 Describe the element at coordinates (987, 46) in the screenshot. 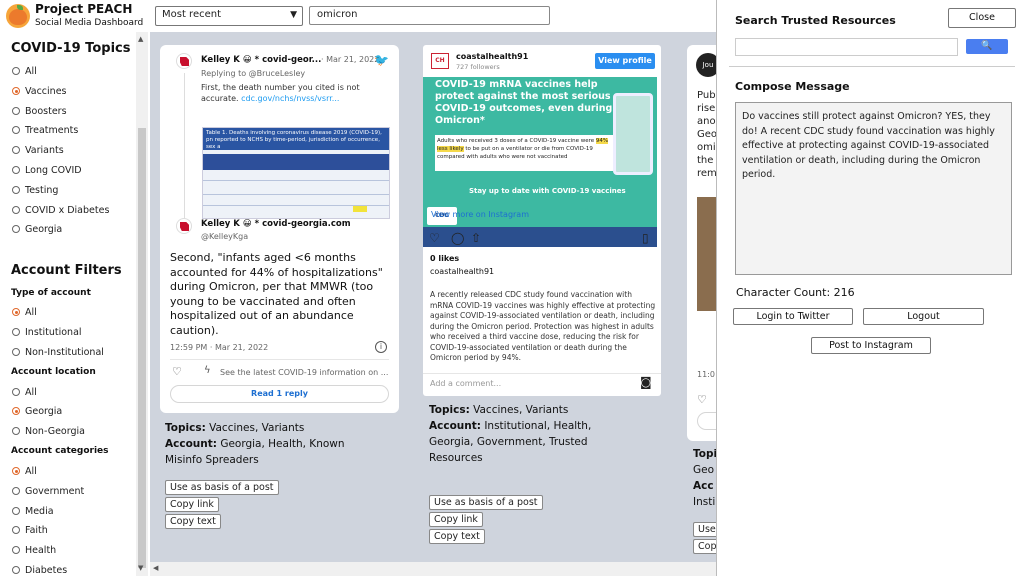

I see `search-icon: 🔍` at that location.